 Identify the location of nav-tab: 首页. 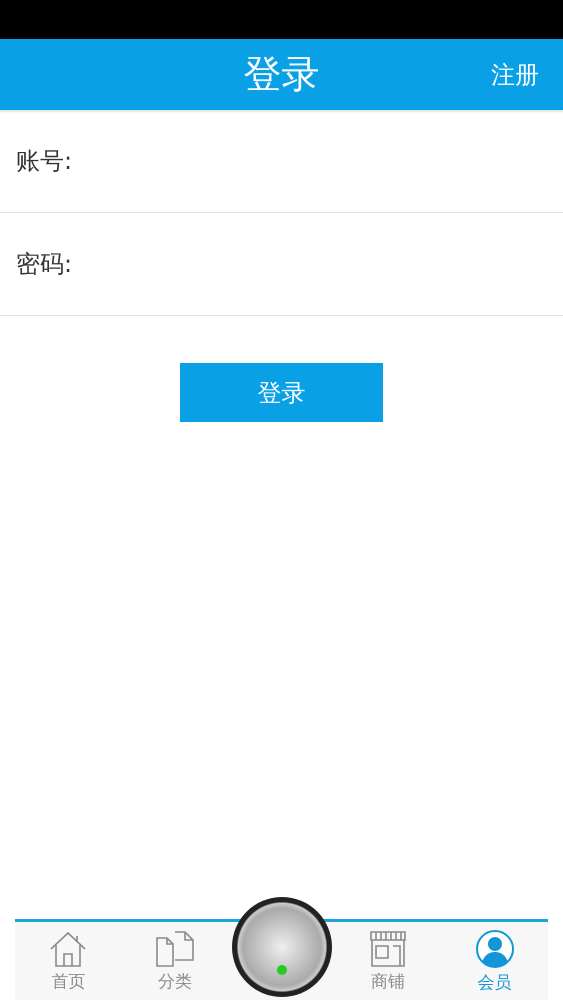
(68, 961).